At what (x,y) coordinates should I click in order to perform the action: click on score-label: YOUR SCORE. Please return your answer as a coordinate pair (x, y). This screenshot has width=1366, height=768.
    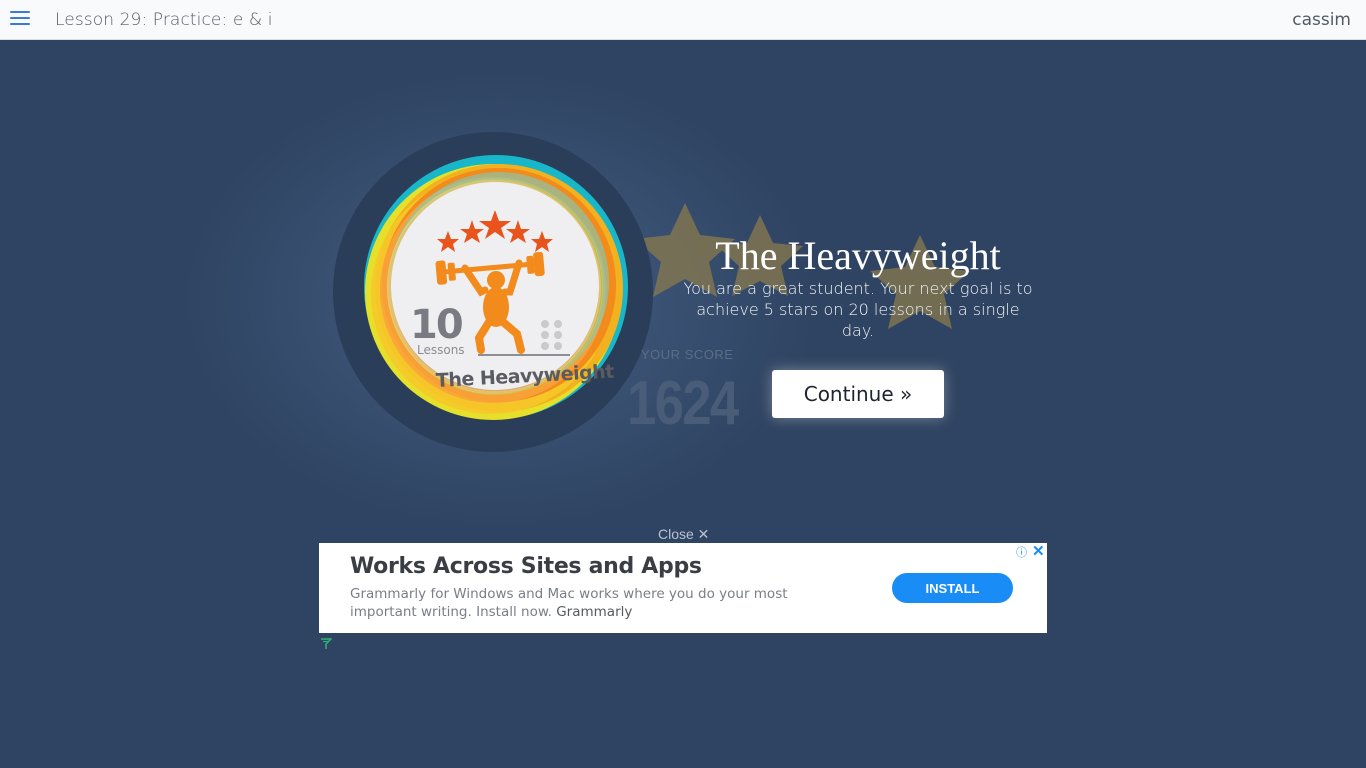
    Looking at the image, I should click on (687, 354).